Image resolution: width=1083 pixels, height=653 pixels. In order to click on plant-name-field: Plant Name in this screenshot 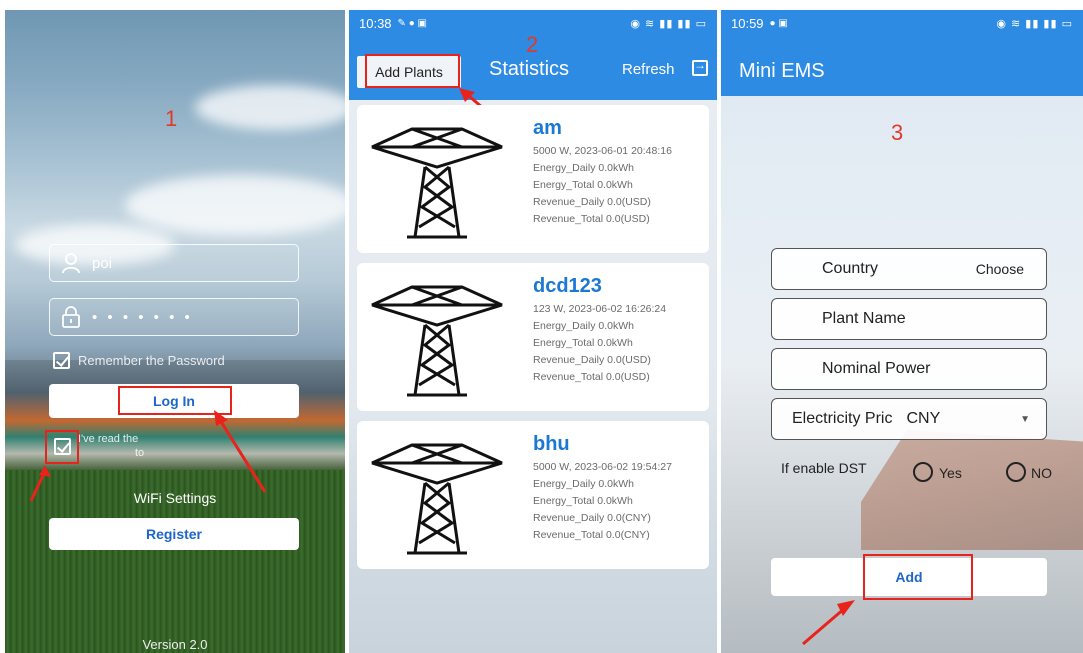, I will do `click(909, 319)`.